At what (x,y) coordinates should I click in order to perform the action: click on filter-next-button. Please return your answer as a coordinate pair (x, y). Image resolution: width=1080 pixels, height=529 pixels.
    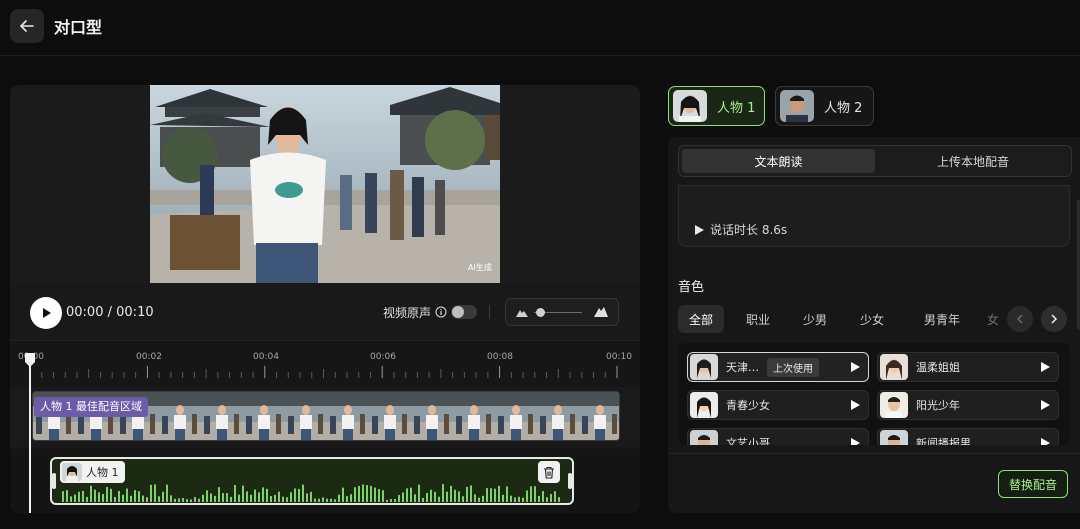
    Looking at the image, I should click on (1054, 319).